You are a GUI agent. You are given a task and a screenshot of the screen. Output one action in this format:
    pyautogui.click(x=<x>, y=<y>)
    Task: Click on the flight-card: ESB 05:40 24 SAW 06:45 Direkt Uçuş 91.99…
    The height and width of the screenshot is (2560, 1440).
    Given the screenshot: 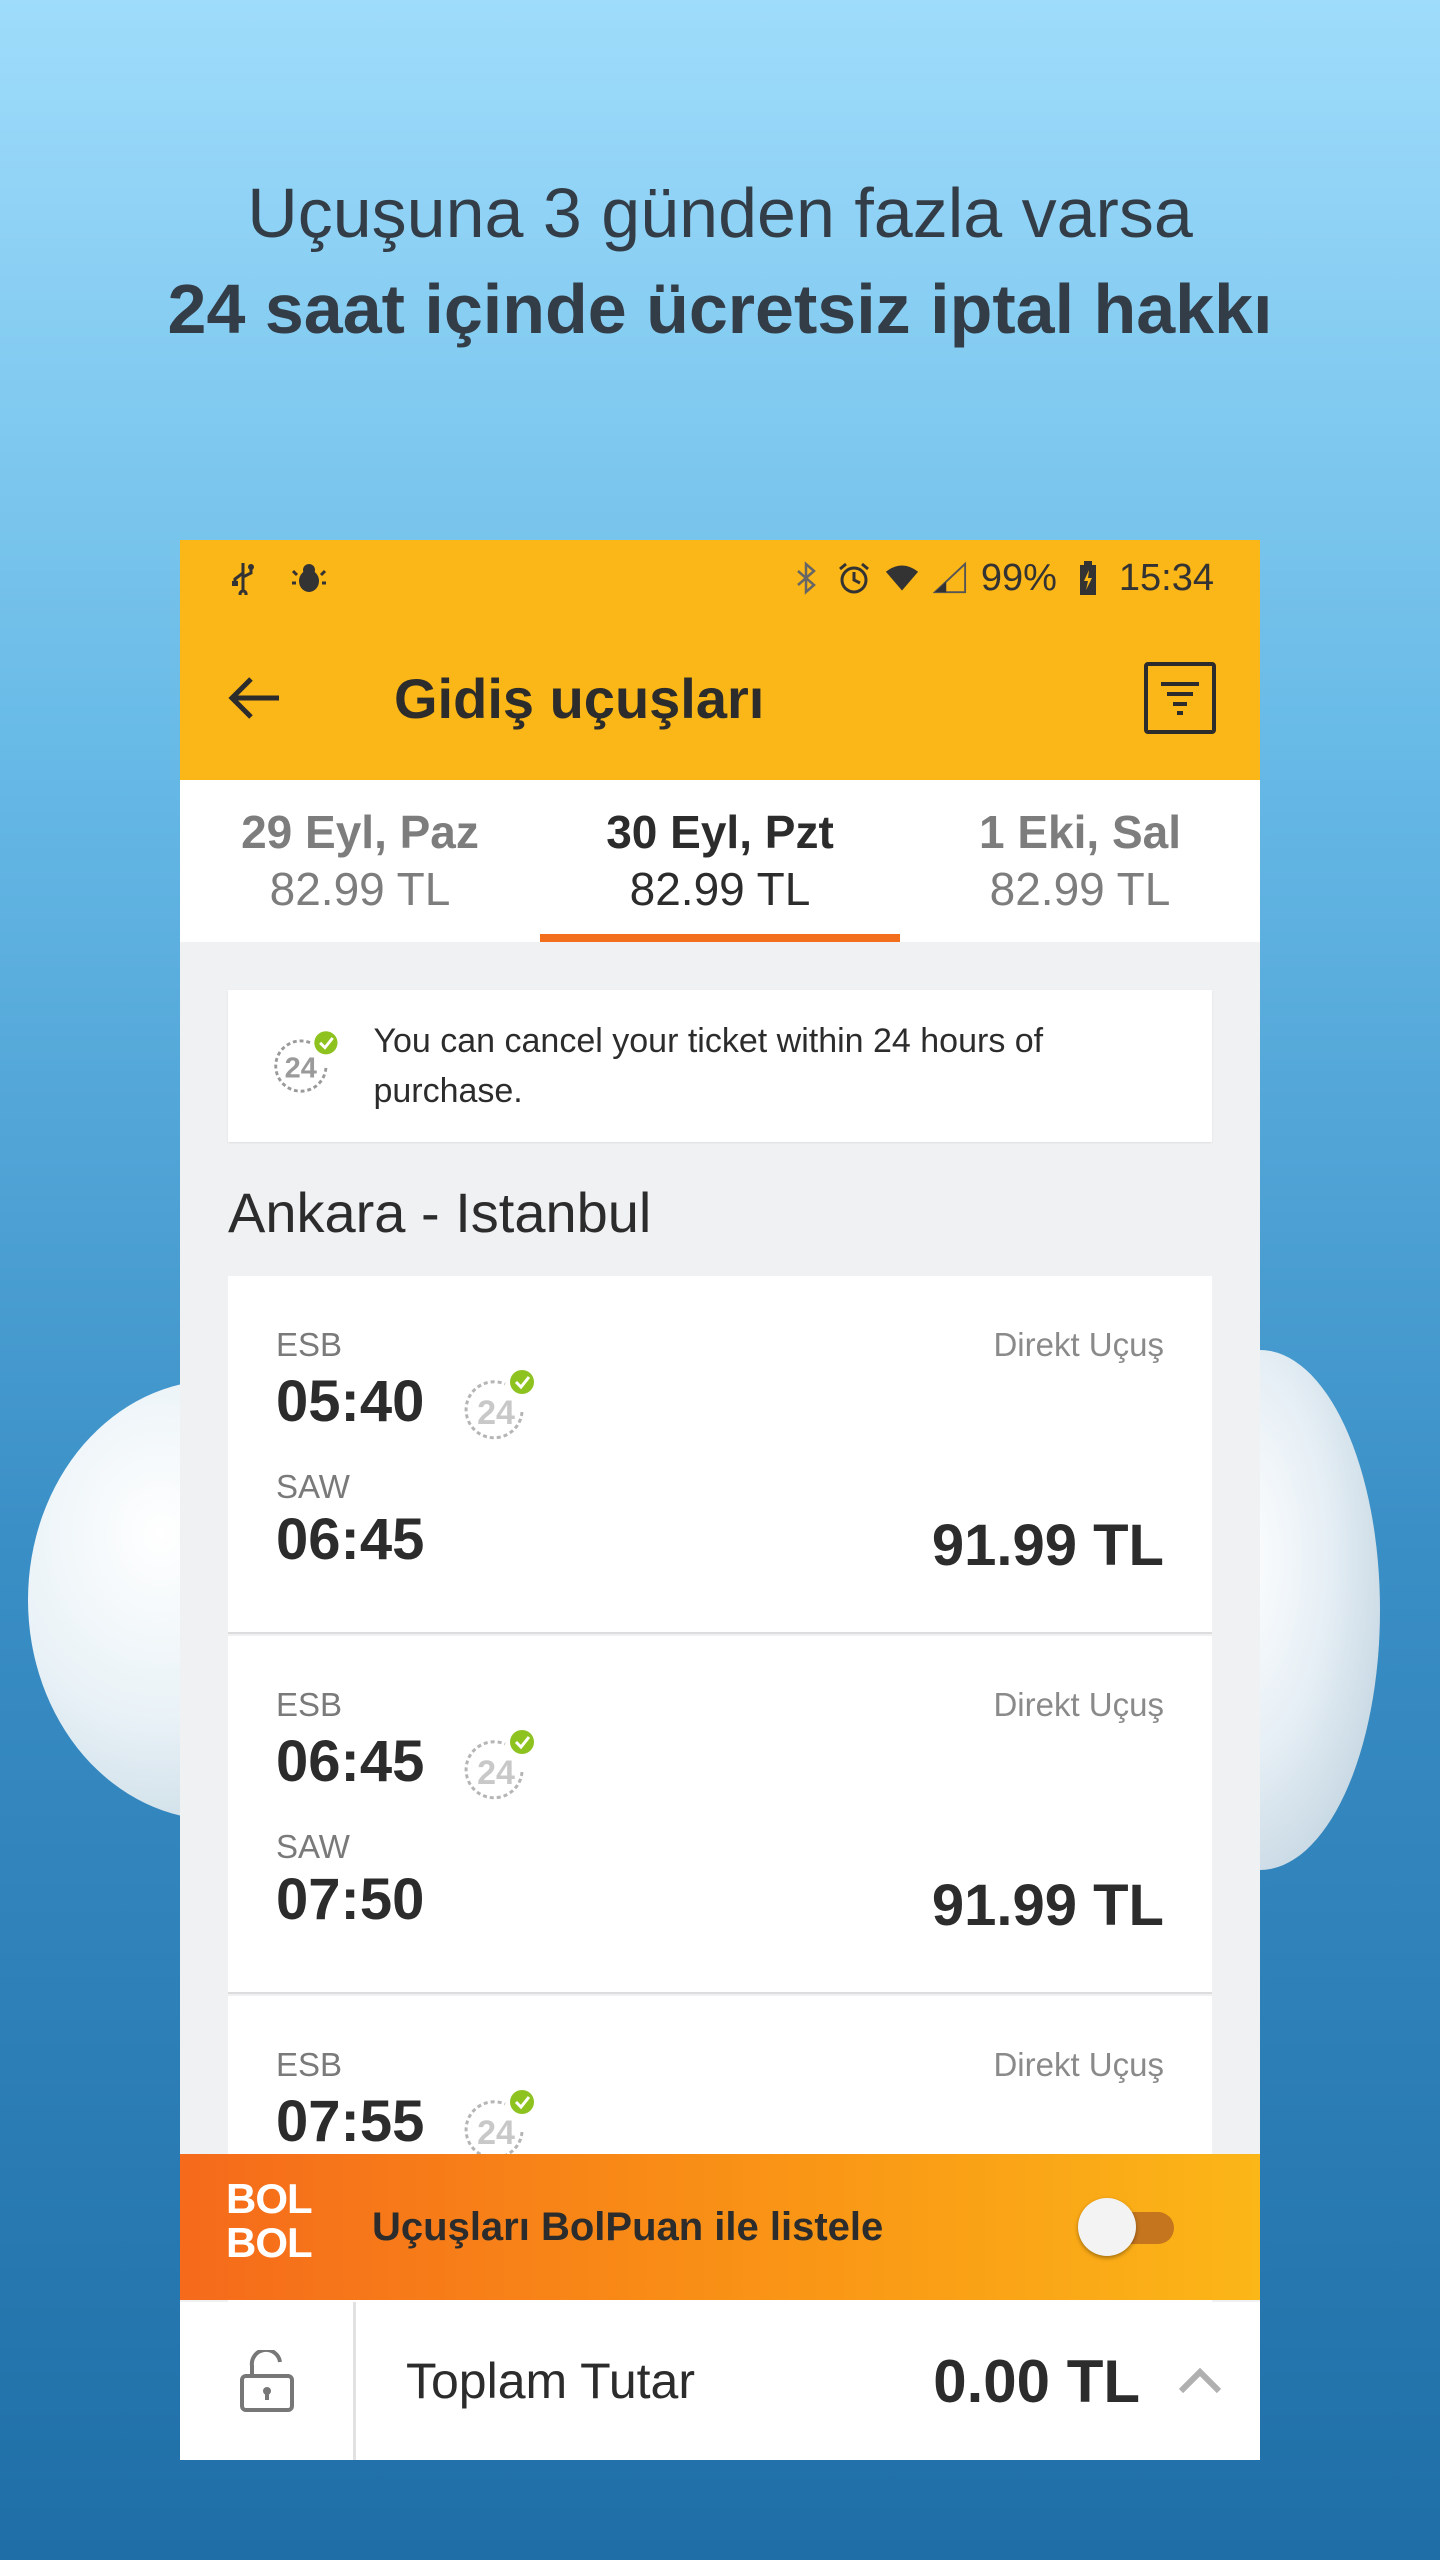 What is the action you would take?
    pyautogui.click(x=720, y=1455)
    